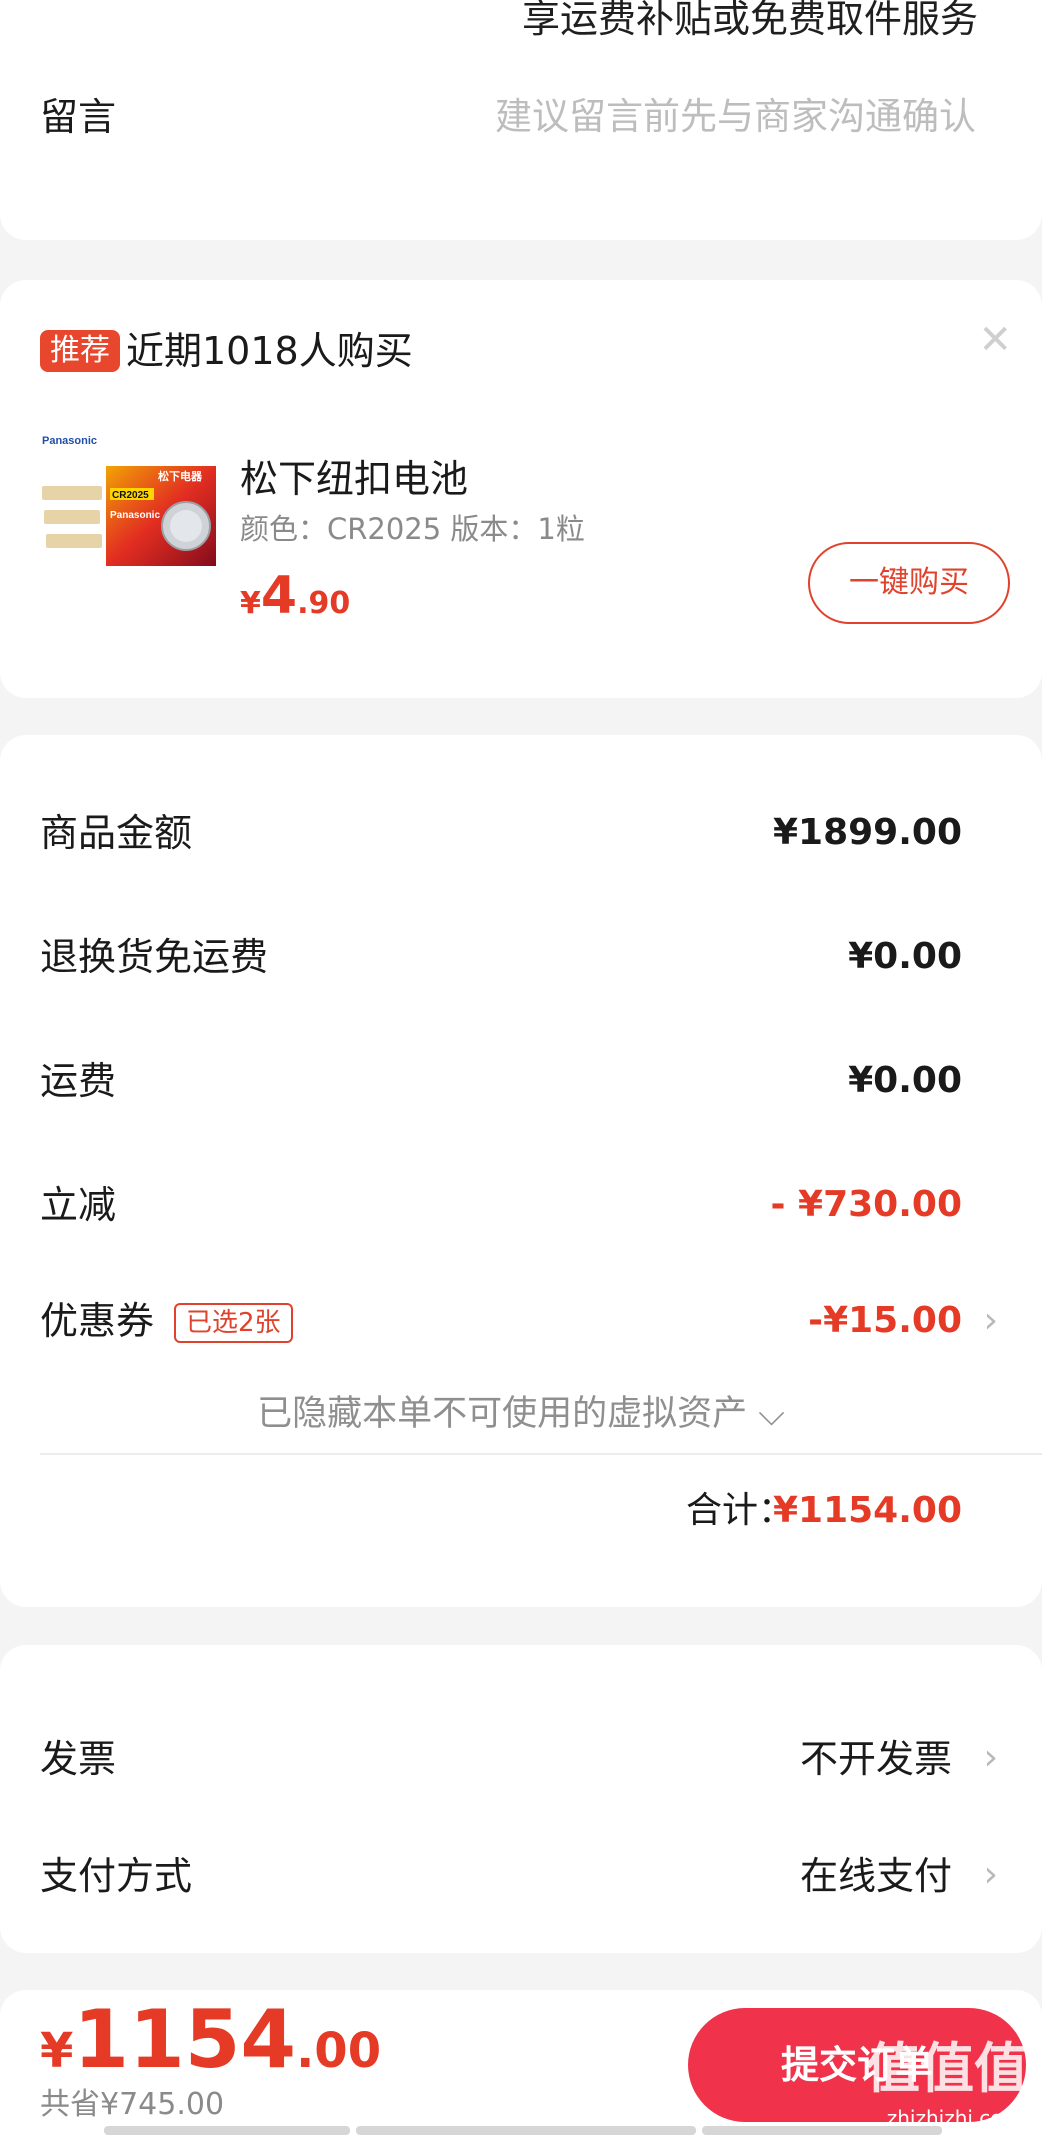 This screenshot has height=2135, width=1042. What do you see at coordinates (78, 1759) in the screenshot?
I see `invoice-label: 发票` at bounding box center [78, 1759].